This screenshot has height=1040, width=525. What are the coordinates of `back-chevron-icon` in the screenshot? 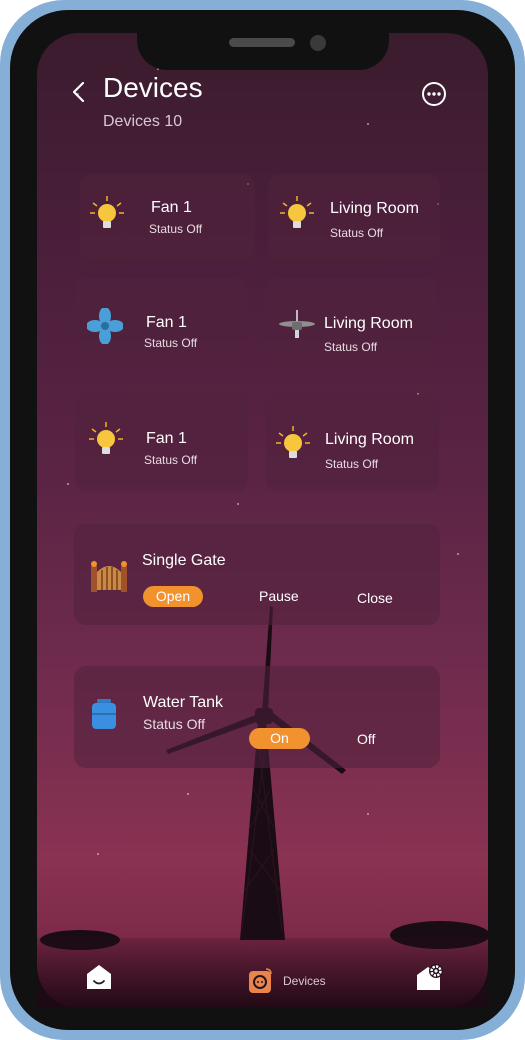 It's located at (80, 92).